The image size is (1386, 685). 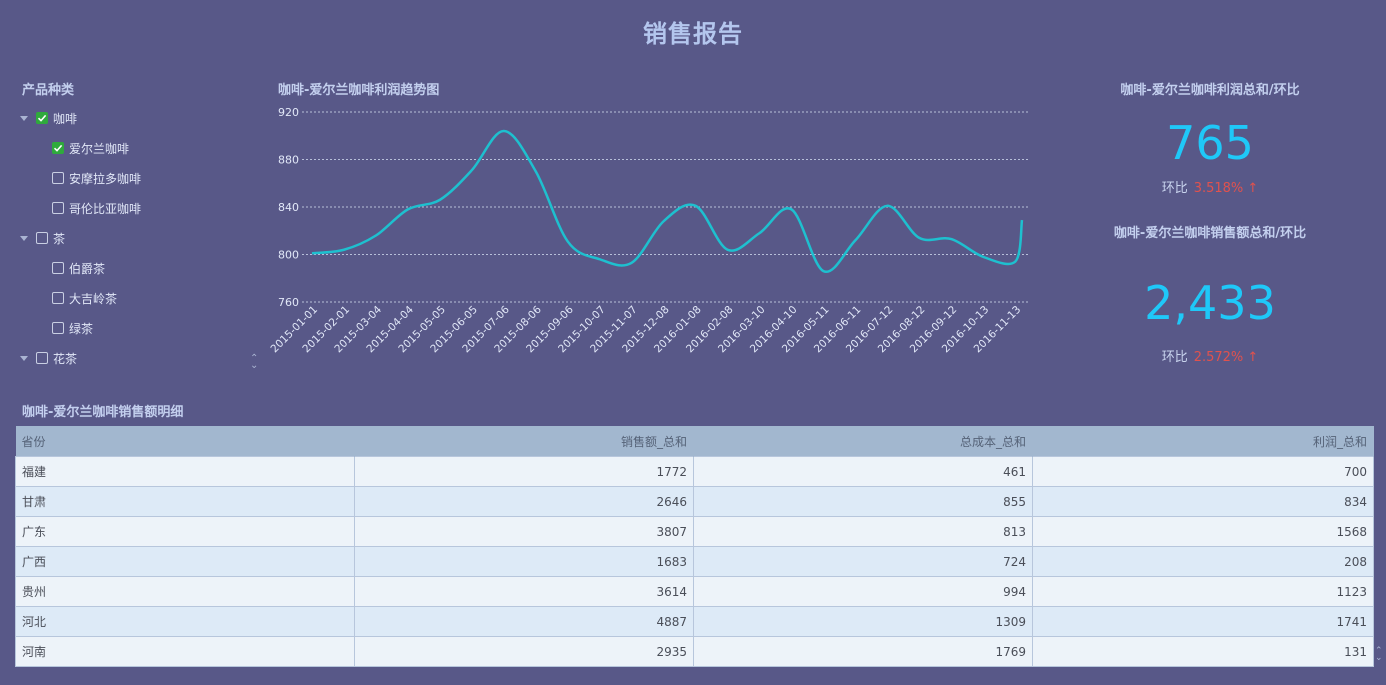 I want to click on kpi-profit-compare: 环比 3.518% ↑, so click(x=1210, y=186).